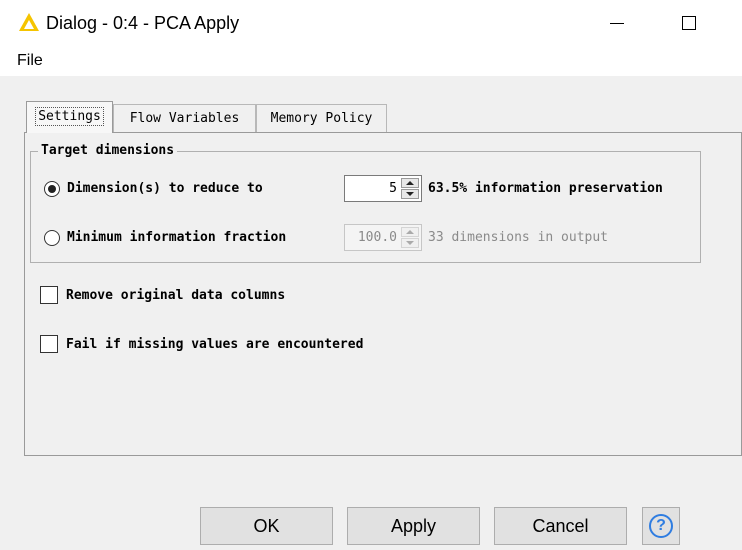 This screenshot has height=550, width=742. Describe the element at coordinates (215, 344) in the screenshot. I see `fail-missing-label: Fail if missing values are encountered` at that location.